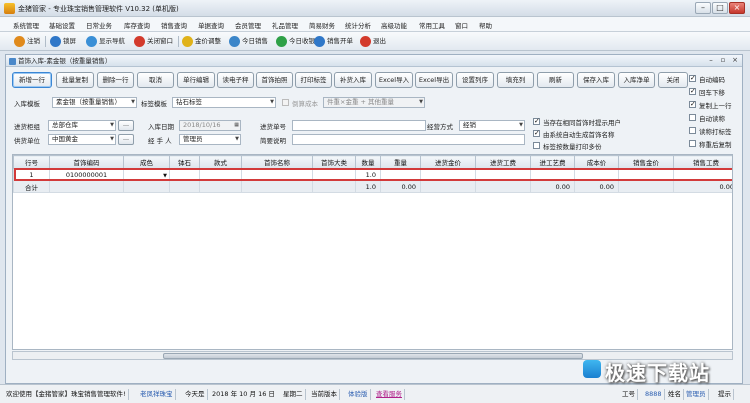 This screenshot has height=403, width=750. Describe the element at coordinates (692, 91) in the screenshot. I see `enter-down-checkbox: ✓` at that location.